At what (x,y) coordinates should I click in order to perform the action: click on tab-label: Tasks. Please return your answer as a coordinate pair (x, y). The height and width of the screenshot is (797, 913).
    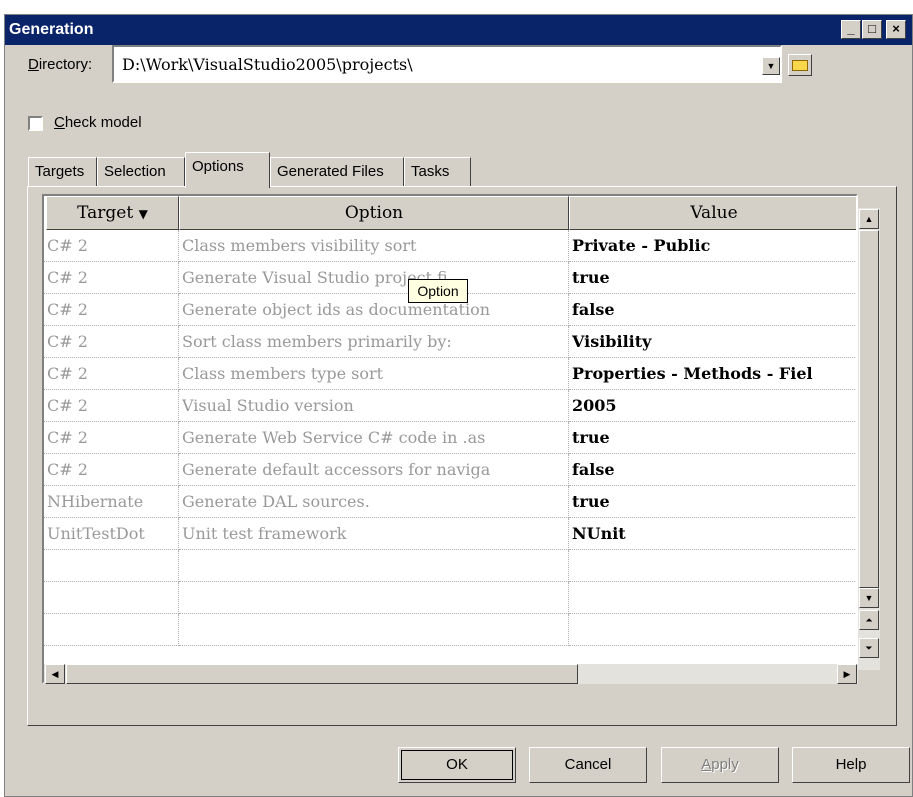
    Looking at the image, I should click on (430, 171).